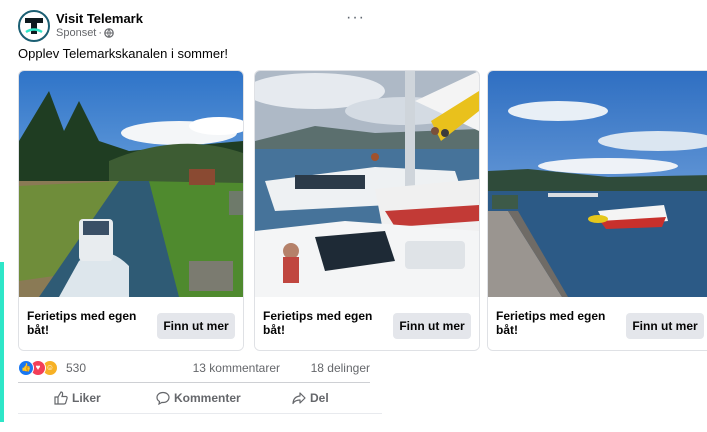 The image size is (707, 432). What do you see at coordinates (207, 398) in the screenshot?
I see `comment-label: Kommenter` at bounding box center [207, 398].